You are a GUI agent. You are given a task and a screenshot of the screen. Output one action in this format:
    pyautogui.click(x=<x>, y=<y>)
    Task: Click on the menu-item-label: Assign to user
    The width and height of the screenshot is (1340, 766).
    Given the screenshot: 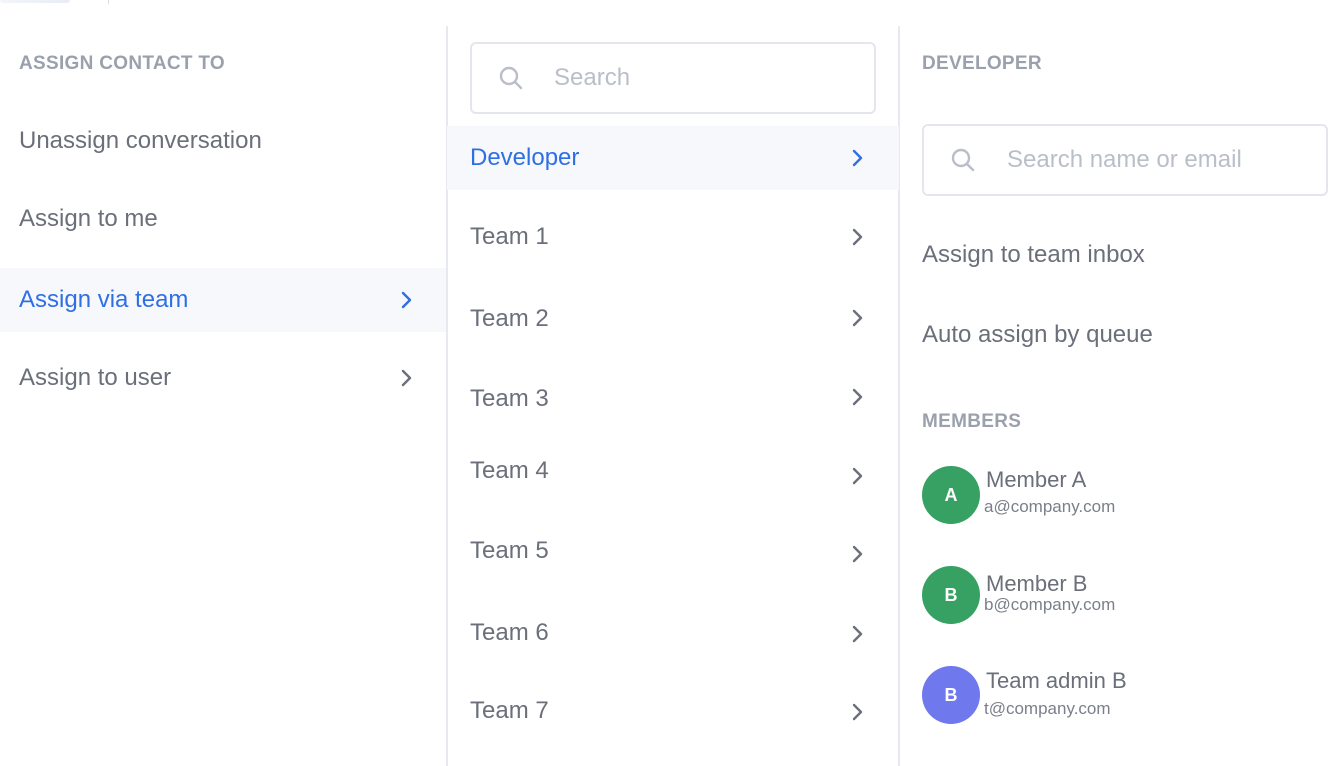 What is the action you would take?
    pyautogui.click(x=95, y=377)
    